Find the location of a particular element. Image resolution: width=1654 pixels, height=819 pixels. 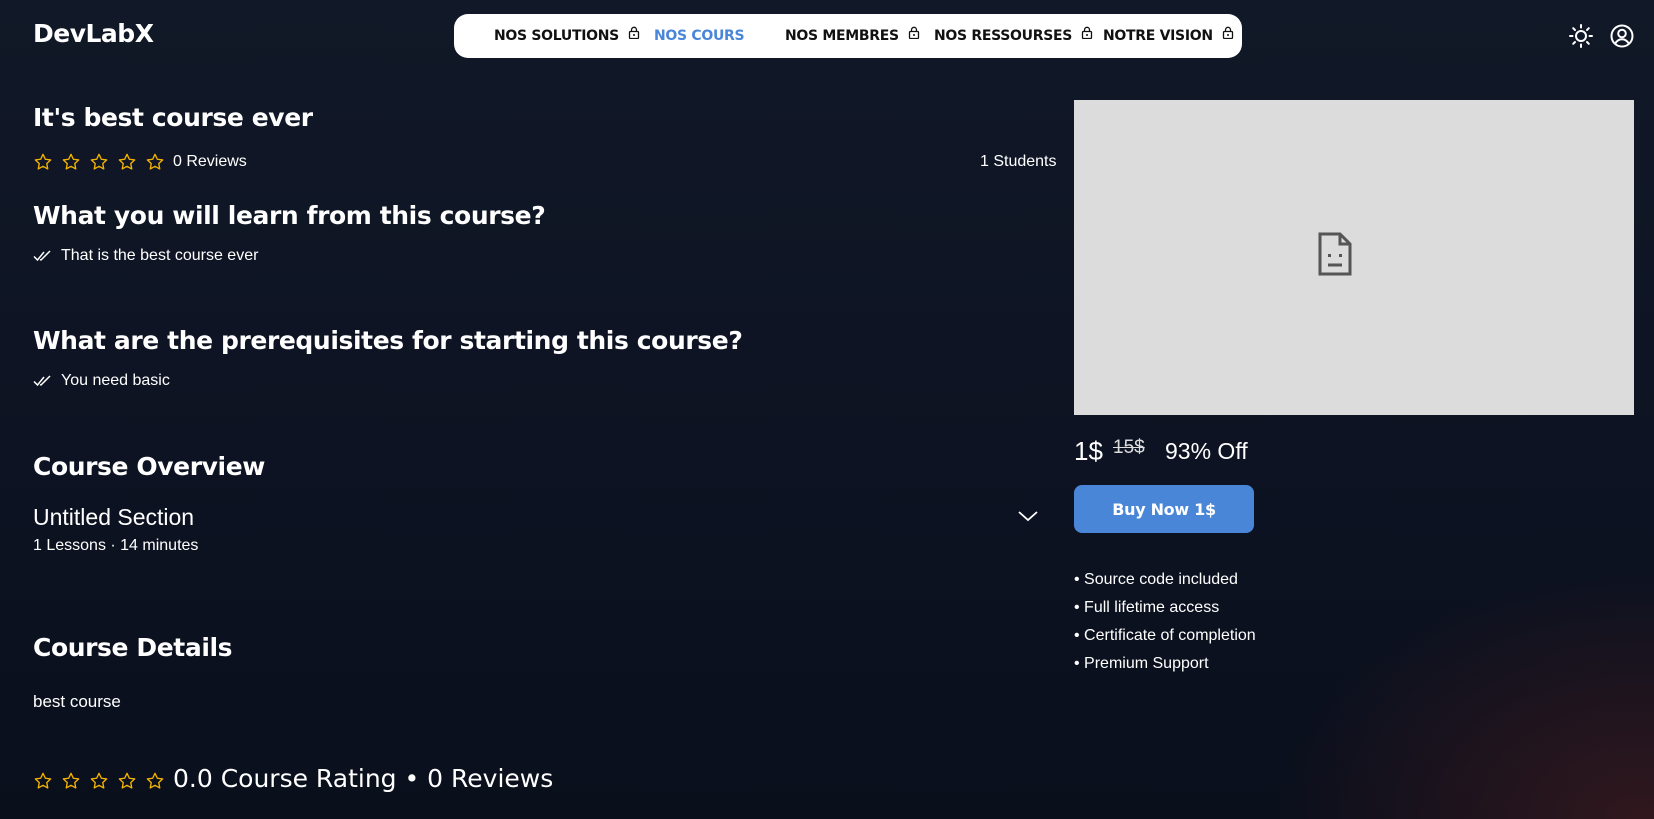

prereq-item: You need basic is located at coordinates (101, 381).